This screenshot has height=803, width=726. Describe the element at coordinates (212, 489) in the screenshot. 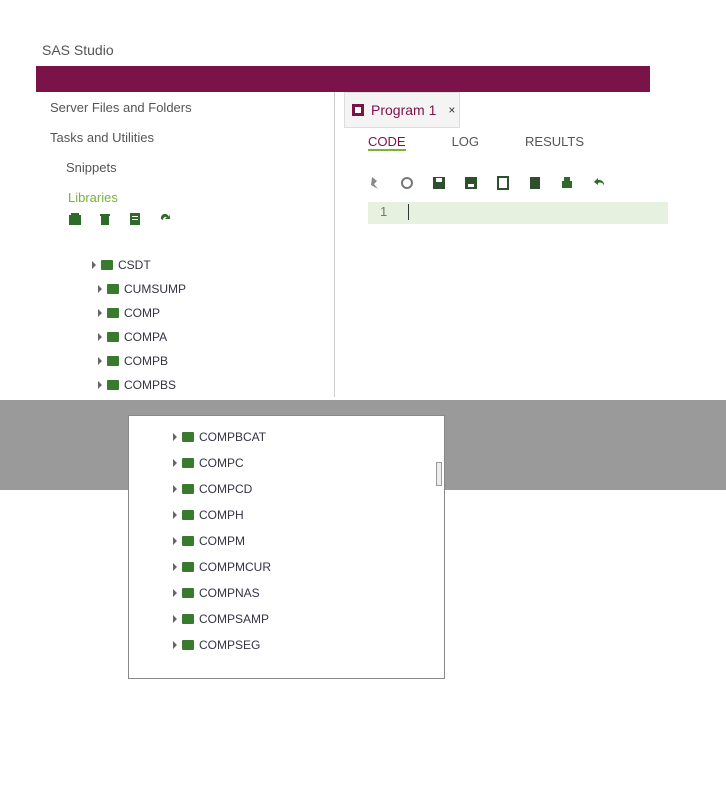

I see `tree-item: COMPCD` at that location.